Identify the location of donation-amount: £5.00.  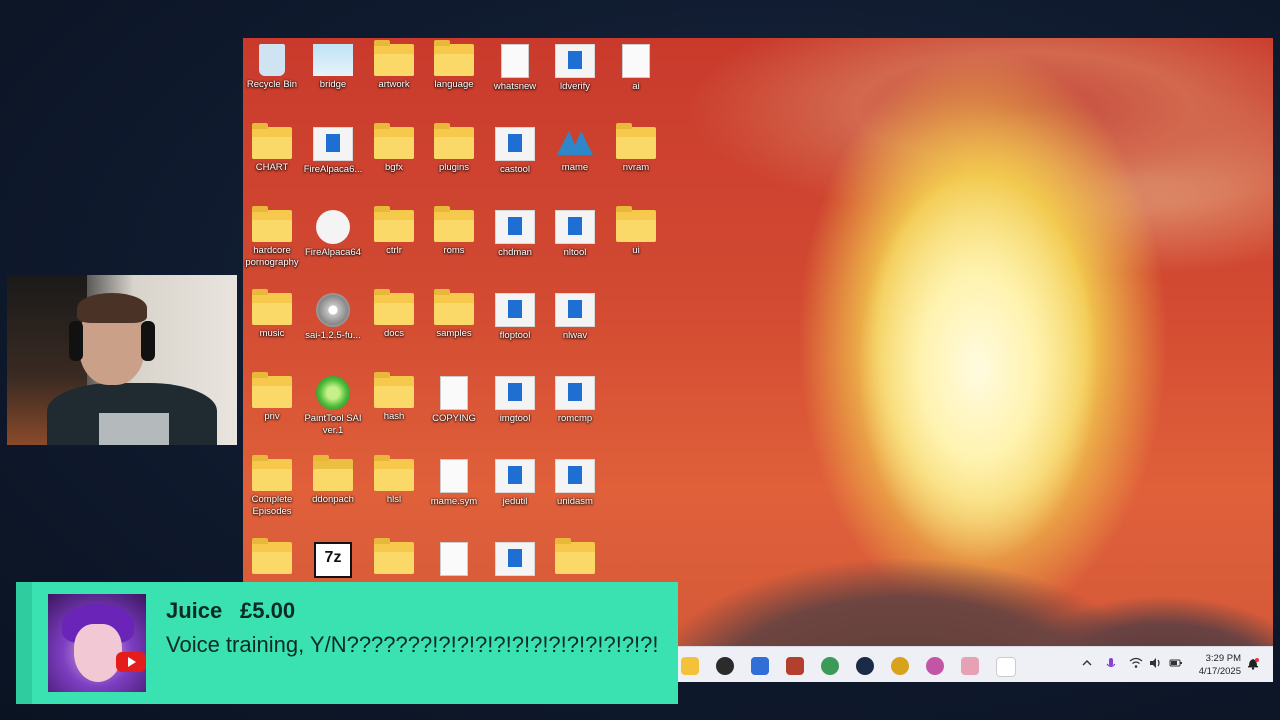
(268, 610).